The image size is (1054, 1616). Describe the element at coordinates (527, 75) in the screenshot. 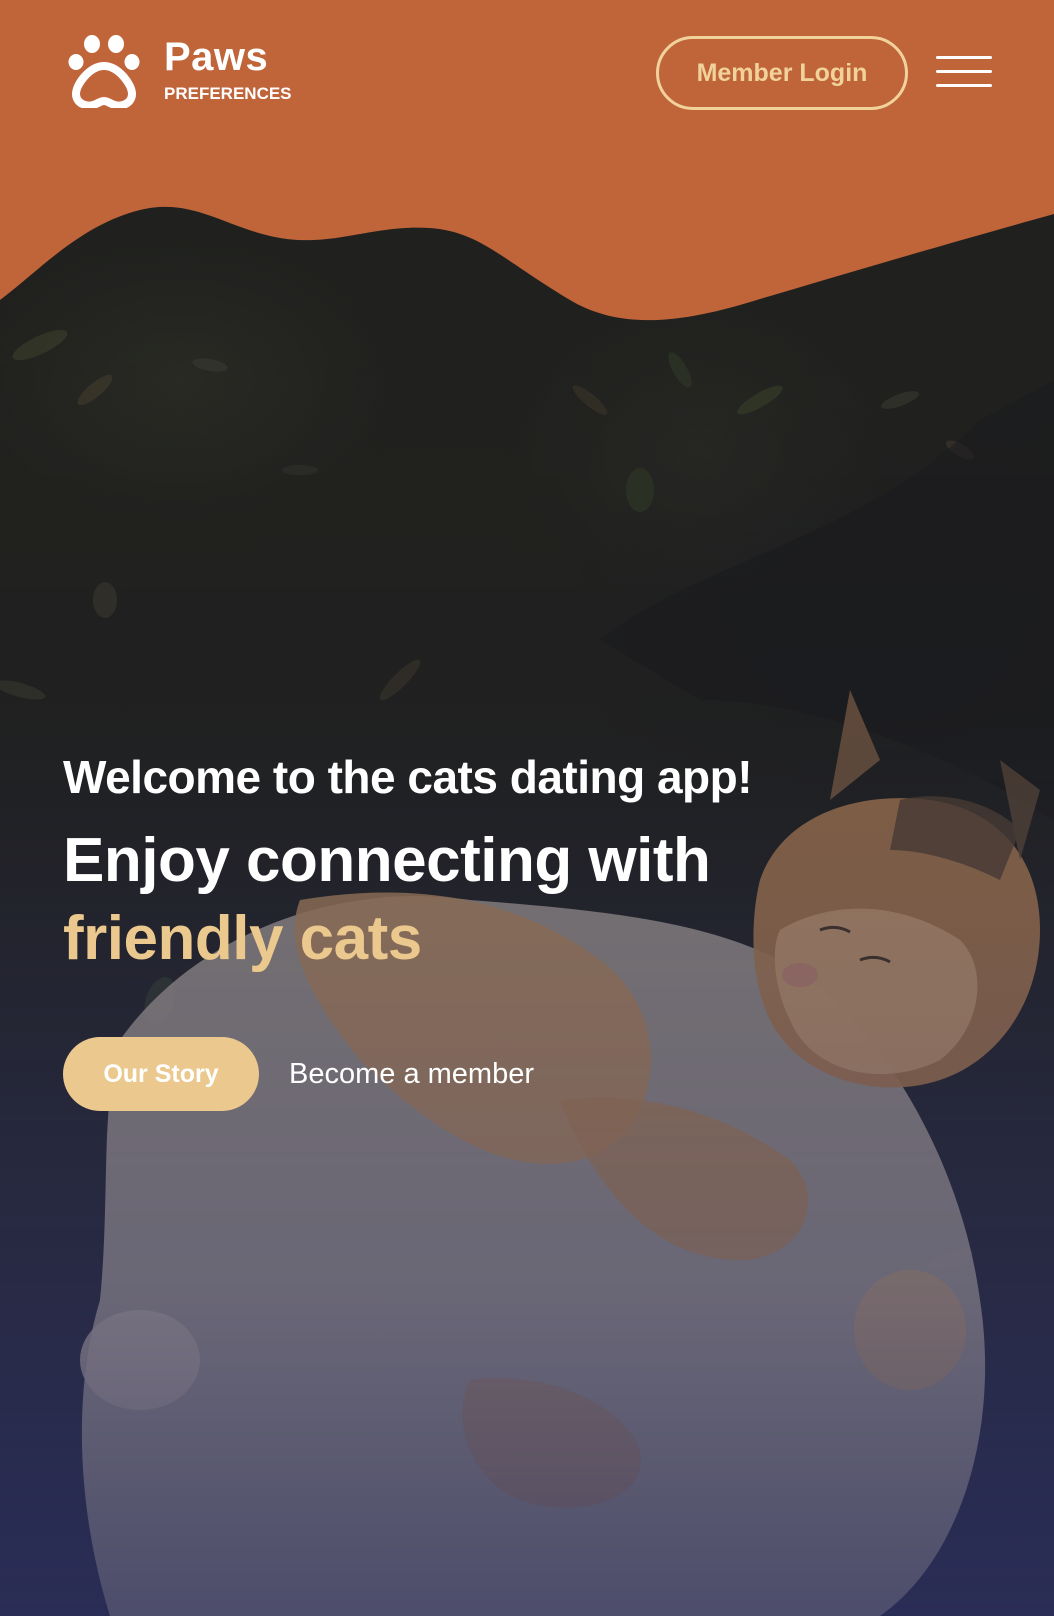

I see `top-navigation: Paws PREFERENCES Member Login` at that location.